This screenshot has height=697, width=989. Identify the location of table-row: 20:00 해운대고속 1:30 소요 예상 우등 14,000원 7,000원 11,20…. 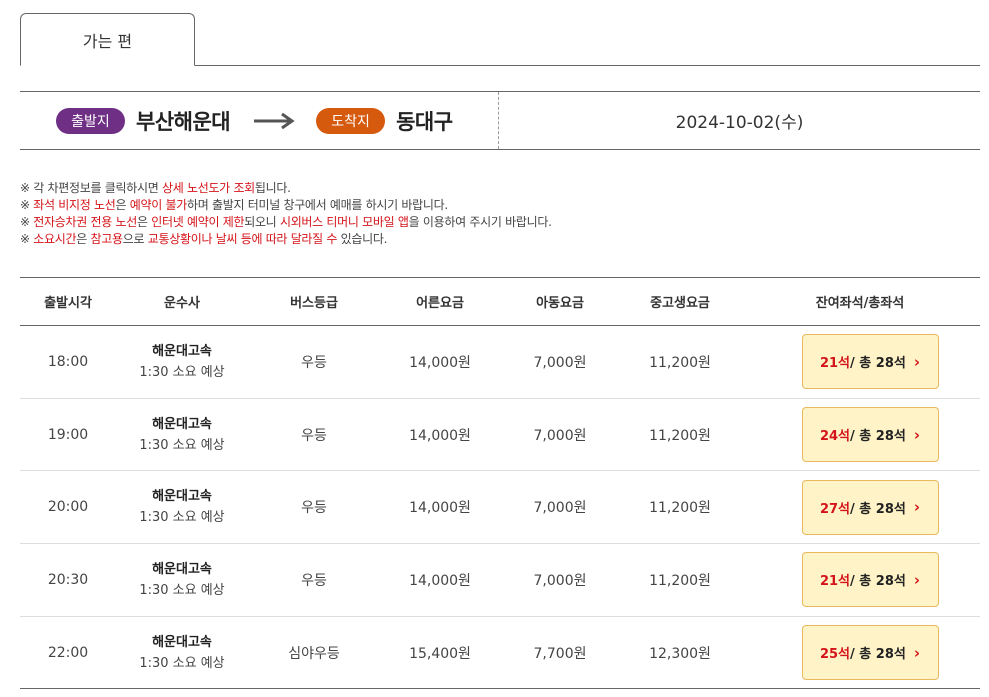
(500, 507).